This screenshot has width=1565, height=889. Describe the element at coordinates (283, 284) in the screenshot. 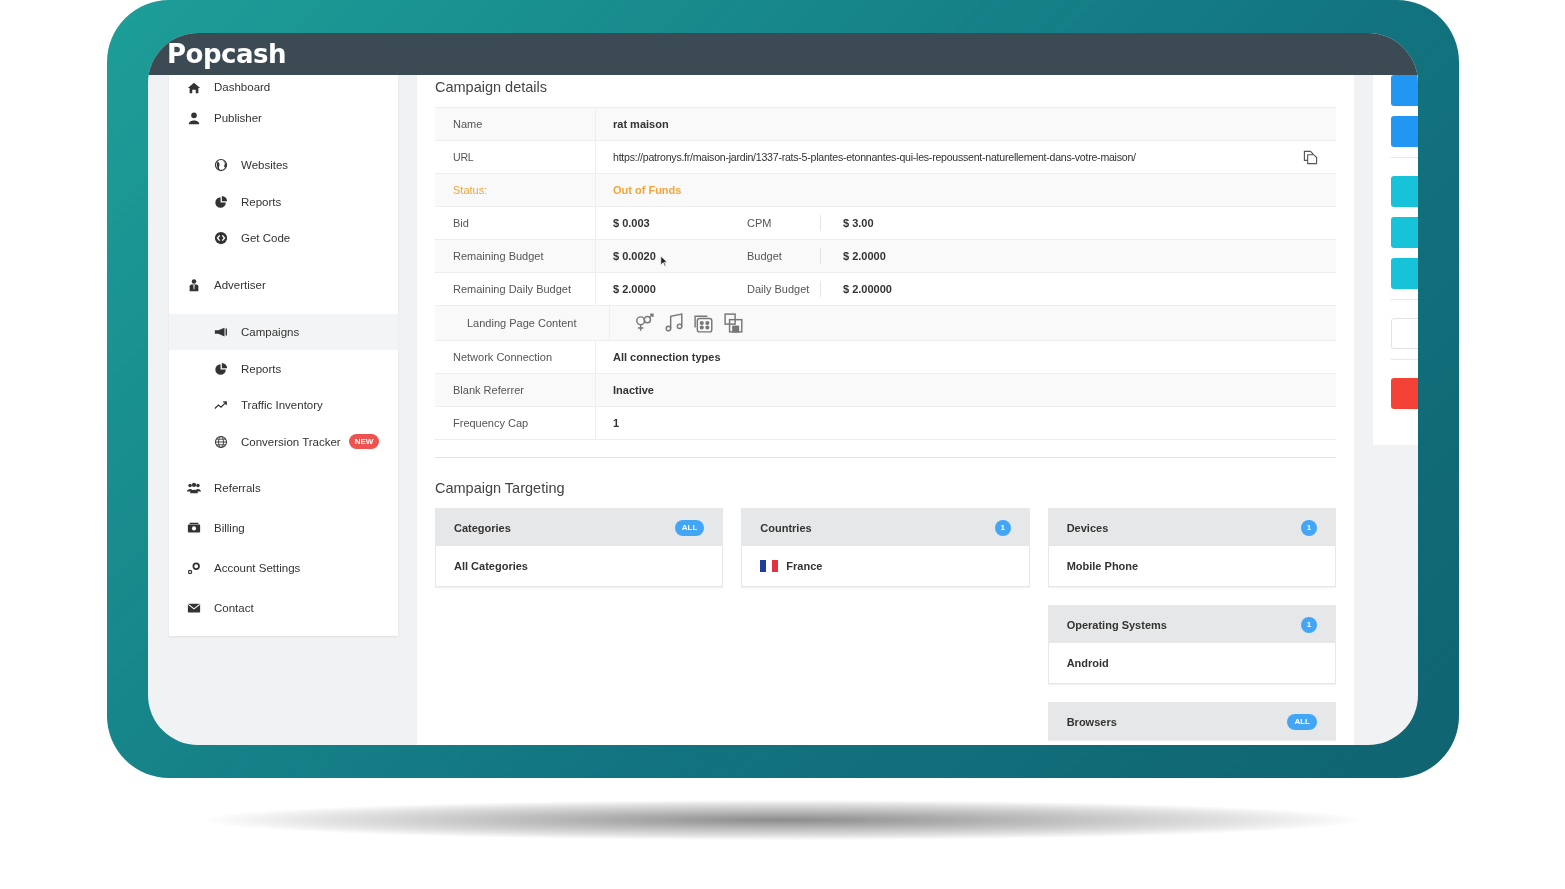

I see `sidebar-item: Advertiser` at that location.